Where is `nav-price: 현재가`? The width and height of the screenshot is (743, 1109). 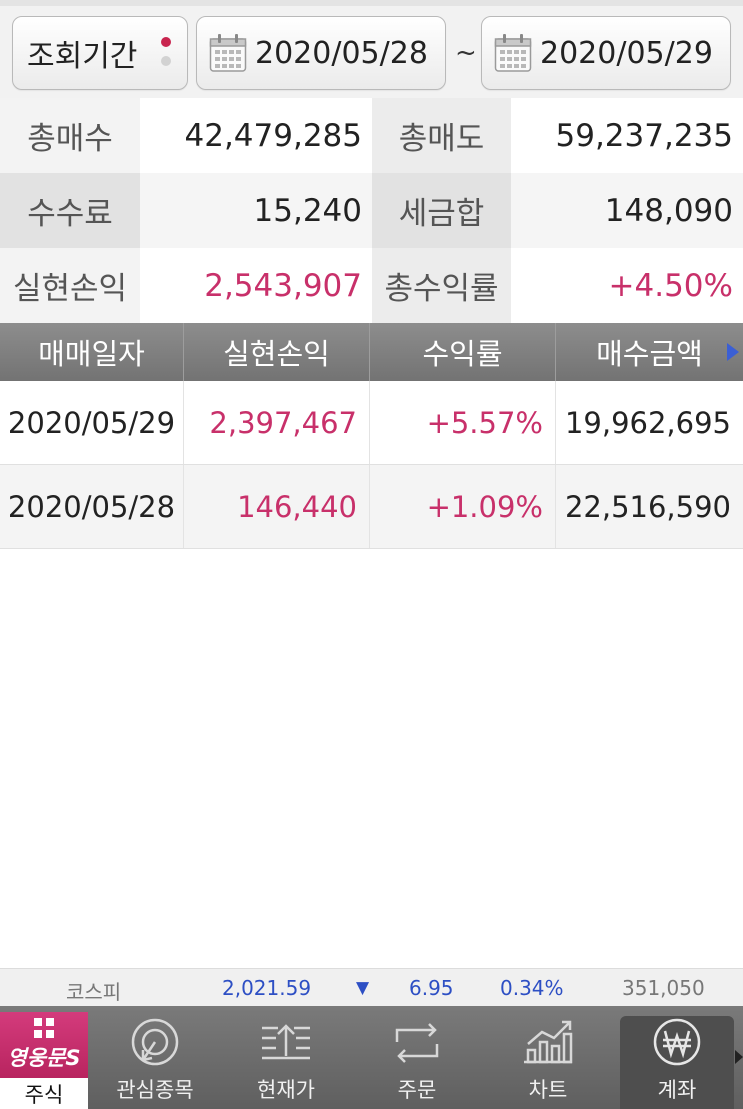
nav-price: 현재가 is located at coordinates (286, 1062).